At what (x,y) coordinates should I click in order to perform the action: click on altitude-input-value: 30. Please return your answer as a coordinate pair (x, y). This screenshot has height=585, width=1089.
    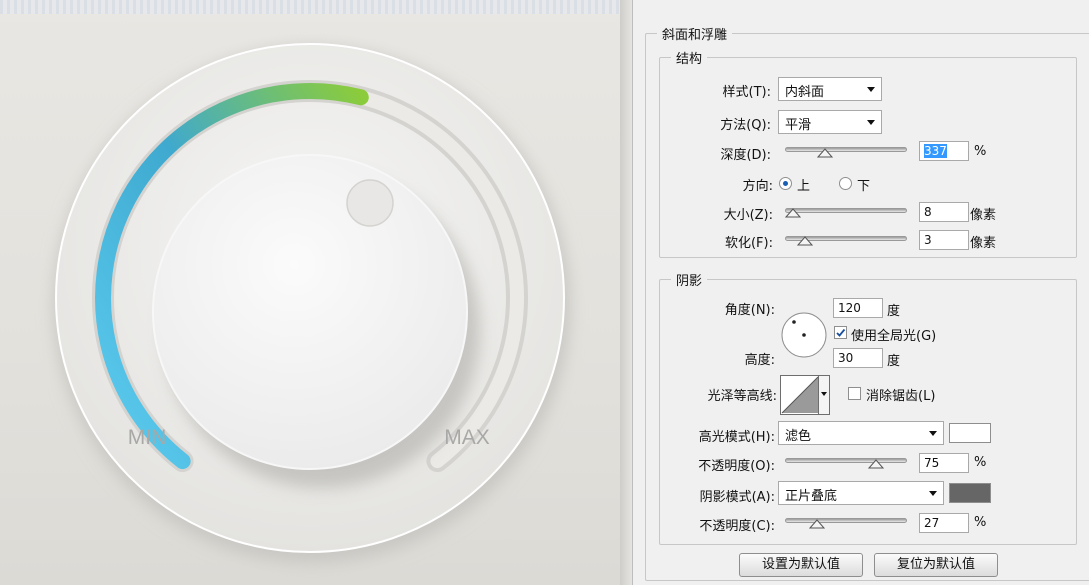
    Looking at the image, I should click on (846, 358).